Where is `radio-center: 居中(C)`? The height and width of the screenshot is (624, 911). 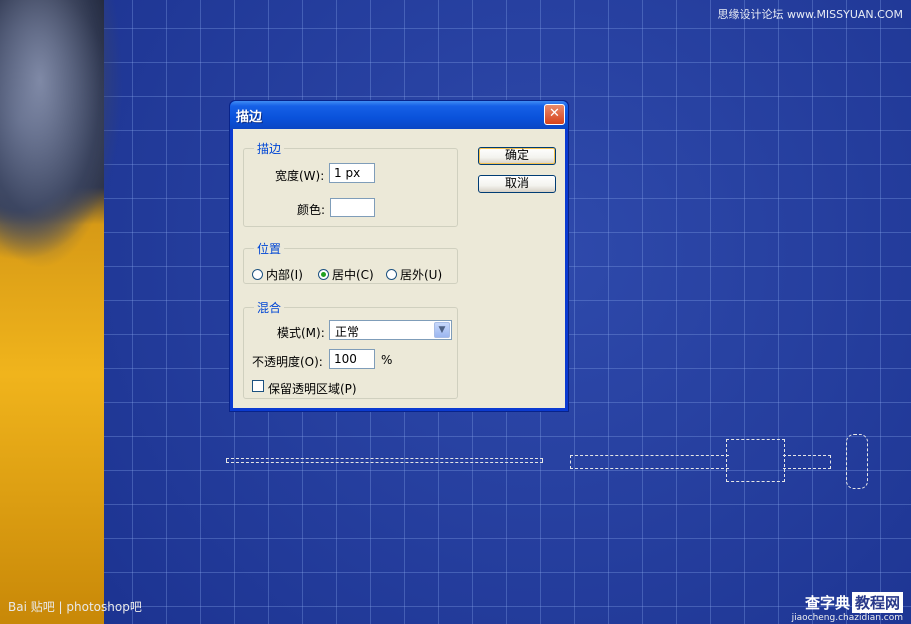
radio-center: 居中(C) is located at coordinates (346, 274).